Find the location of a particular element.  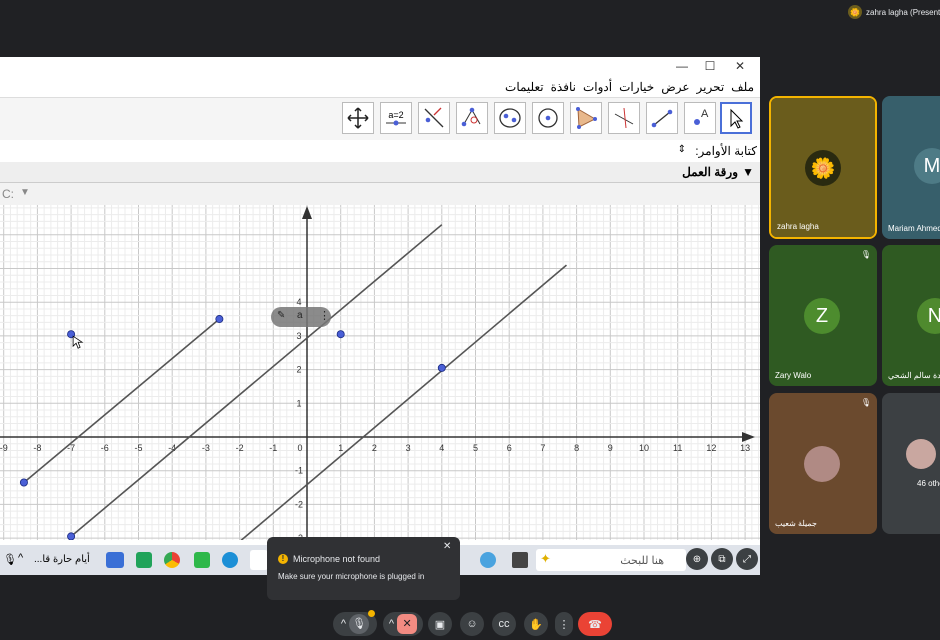

microphone-tray-icon: 🎙 is located at coordinates (10, 559).